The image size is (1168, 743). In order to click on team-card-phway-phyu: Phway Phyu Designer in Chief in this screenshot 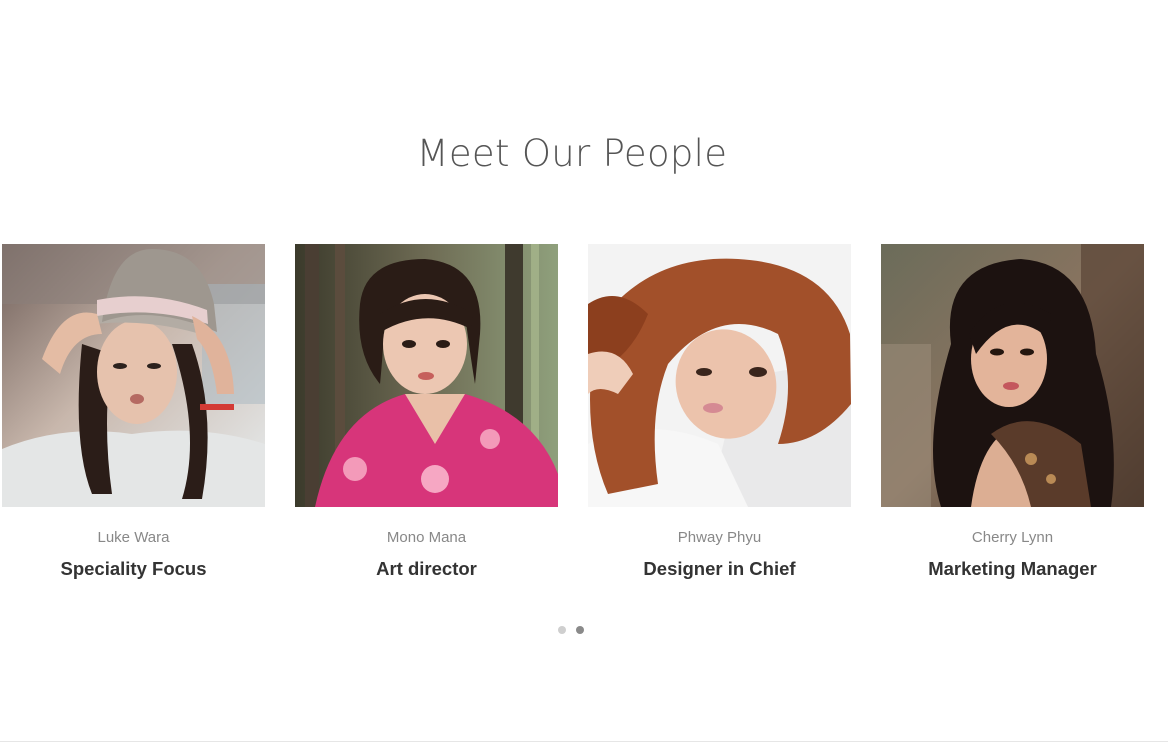, I will do `click(719, 412)`.